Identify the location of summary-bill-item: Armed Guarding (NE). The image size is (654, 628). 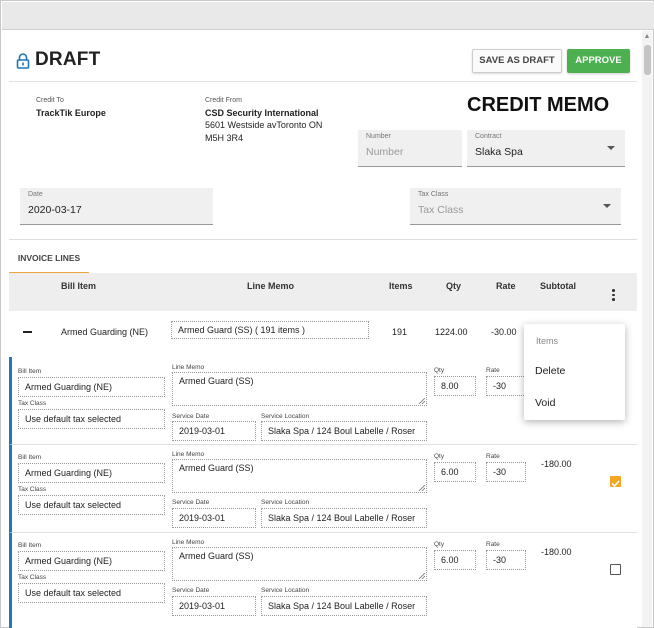
(105, 332).